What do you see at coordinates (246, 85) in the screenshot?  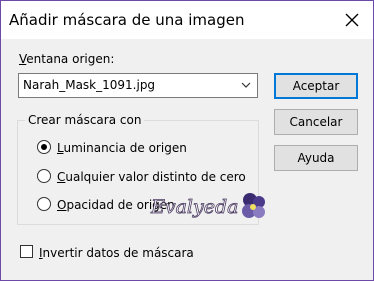 I see `chevron-down-icon` at bounding box center [246, 85].